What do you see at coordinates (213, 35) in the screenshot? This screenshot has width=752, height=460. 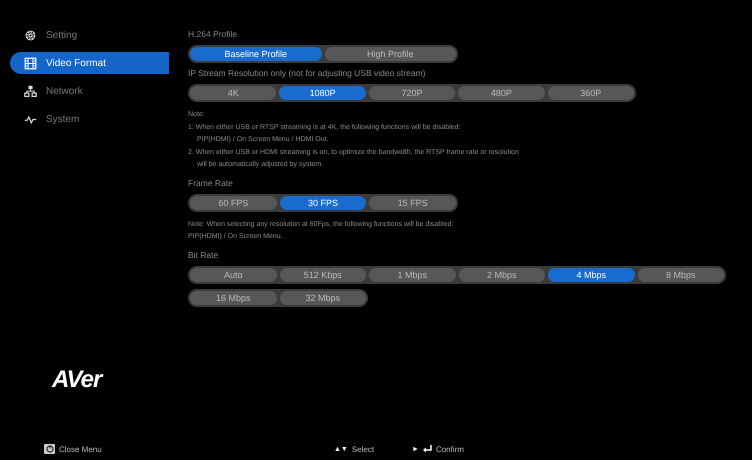 I see `section-label: H.264 Profile` at bounding box center [213, 35].